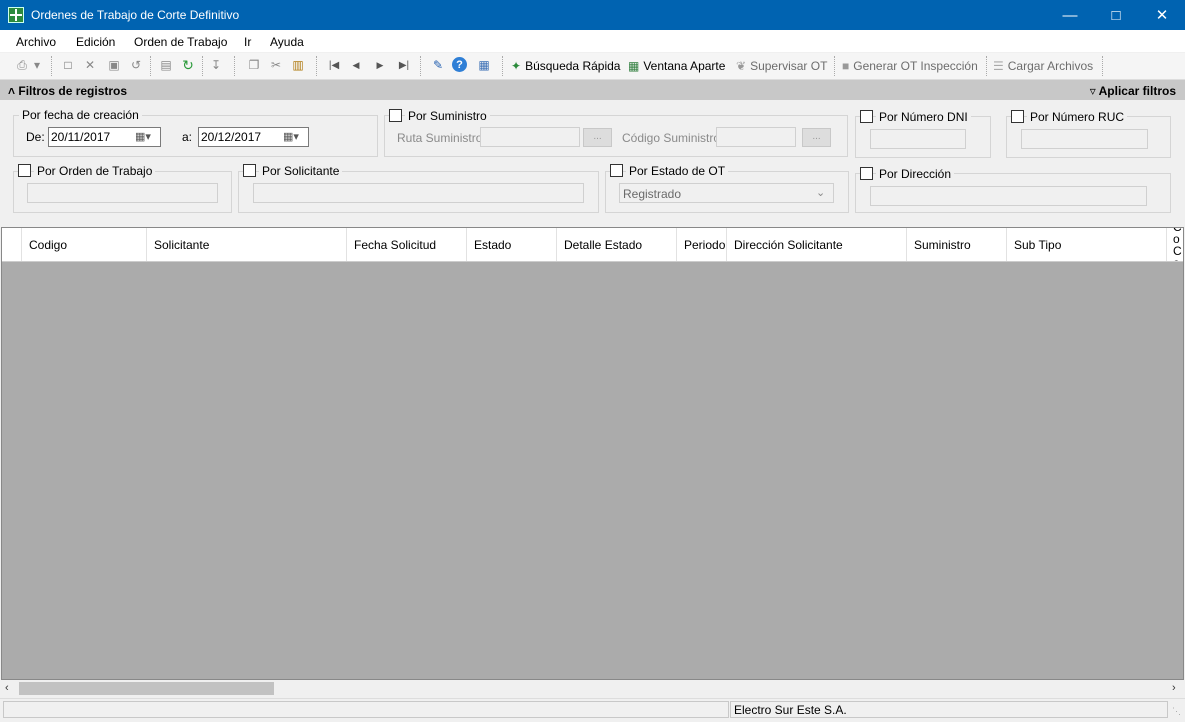 This screenshot has height=722, width=1185. I want to click on preview-icon: ▤, so click(166, 65).